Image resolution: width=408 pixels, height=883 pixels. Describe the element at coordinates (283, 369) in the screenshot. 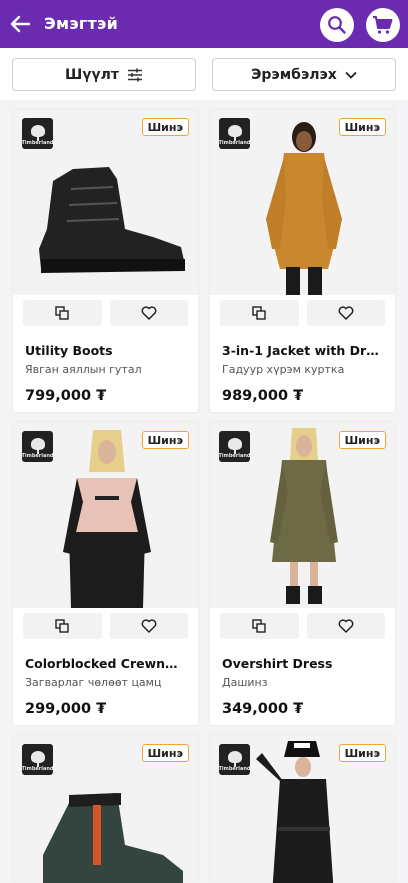

I see `product-category: Гадуур хүрэм куртка` at that location.